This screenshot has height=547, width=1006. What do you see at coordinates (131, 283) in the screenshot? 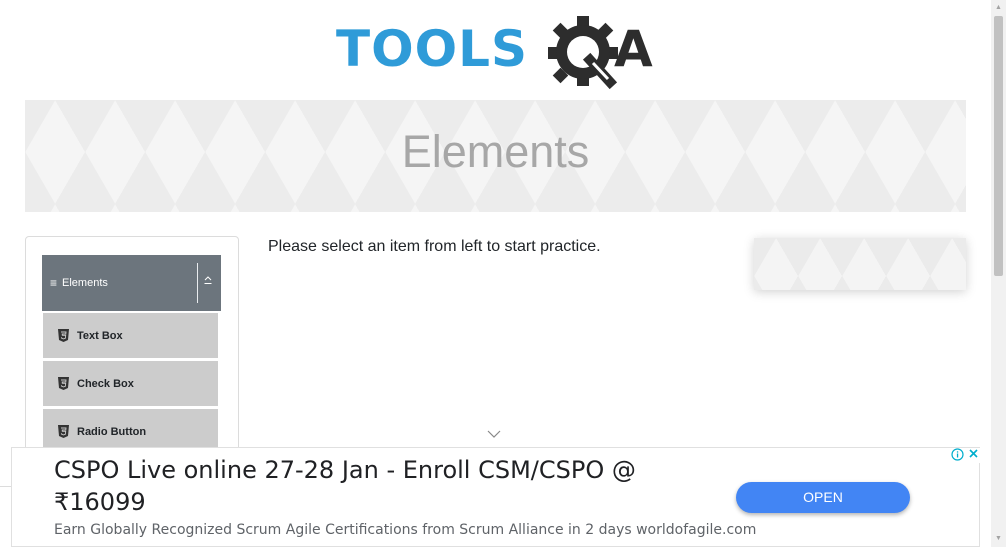
I see `group-header-elements: ≡ Elements` at bounding box center [131, 283].